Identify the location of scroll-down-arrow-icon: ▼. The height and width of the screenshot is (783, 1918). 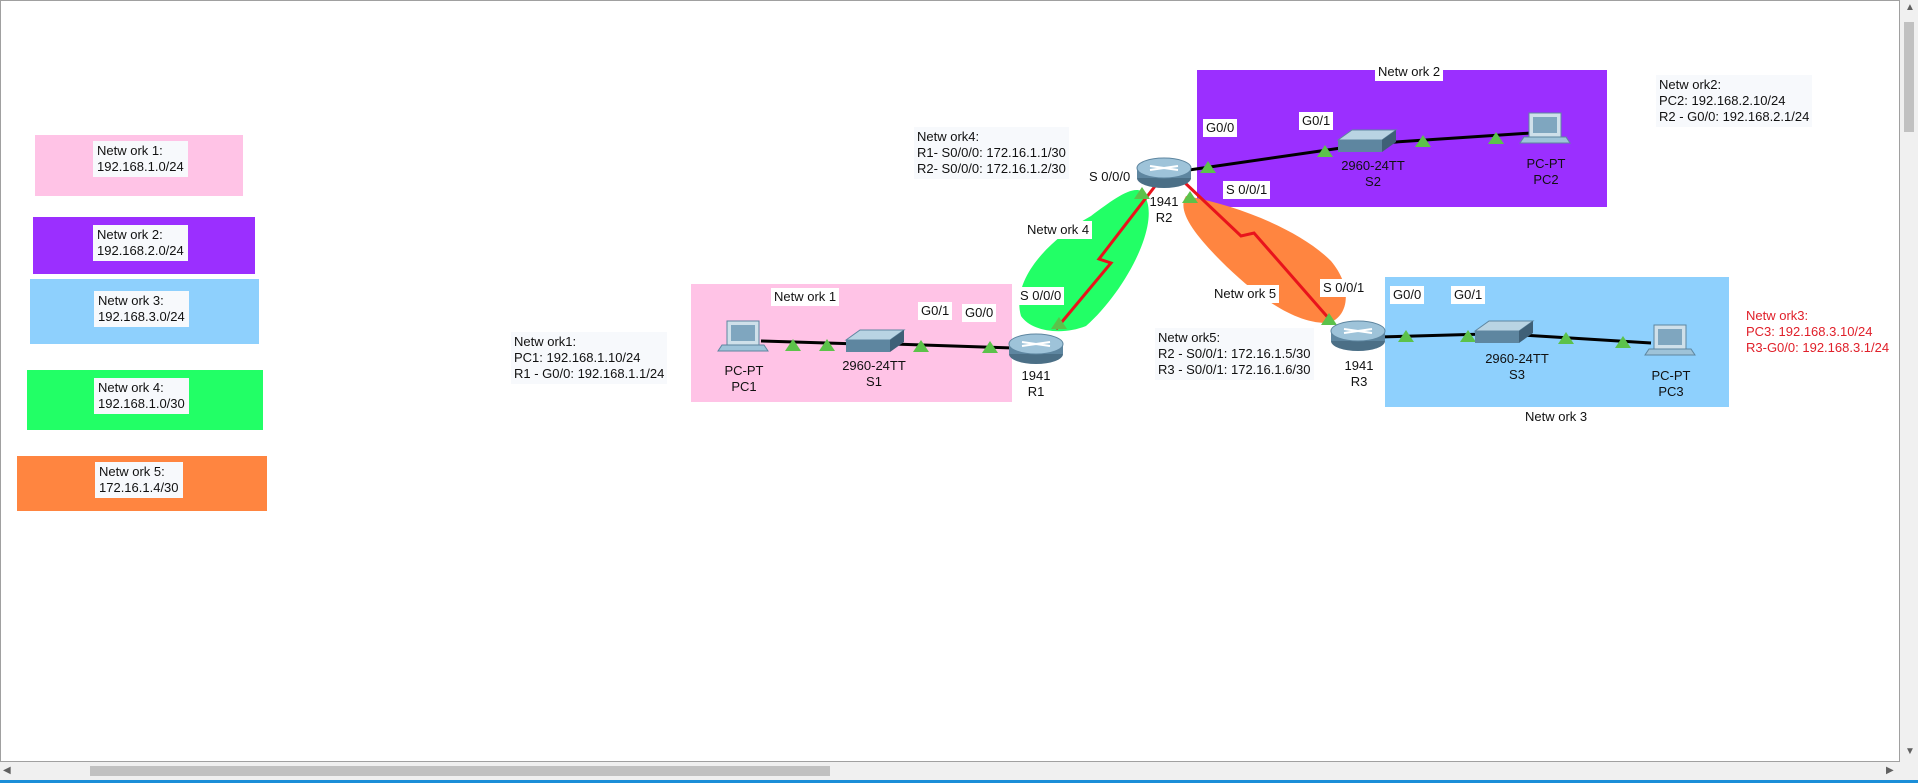
(1910, 751).